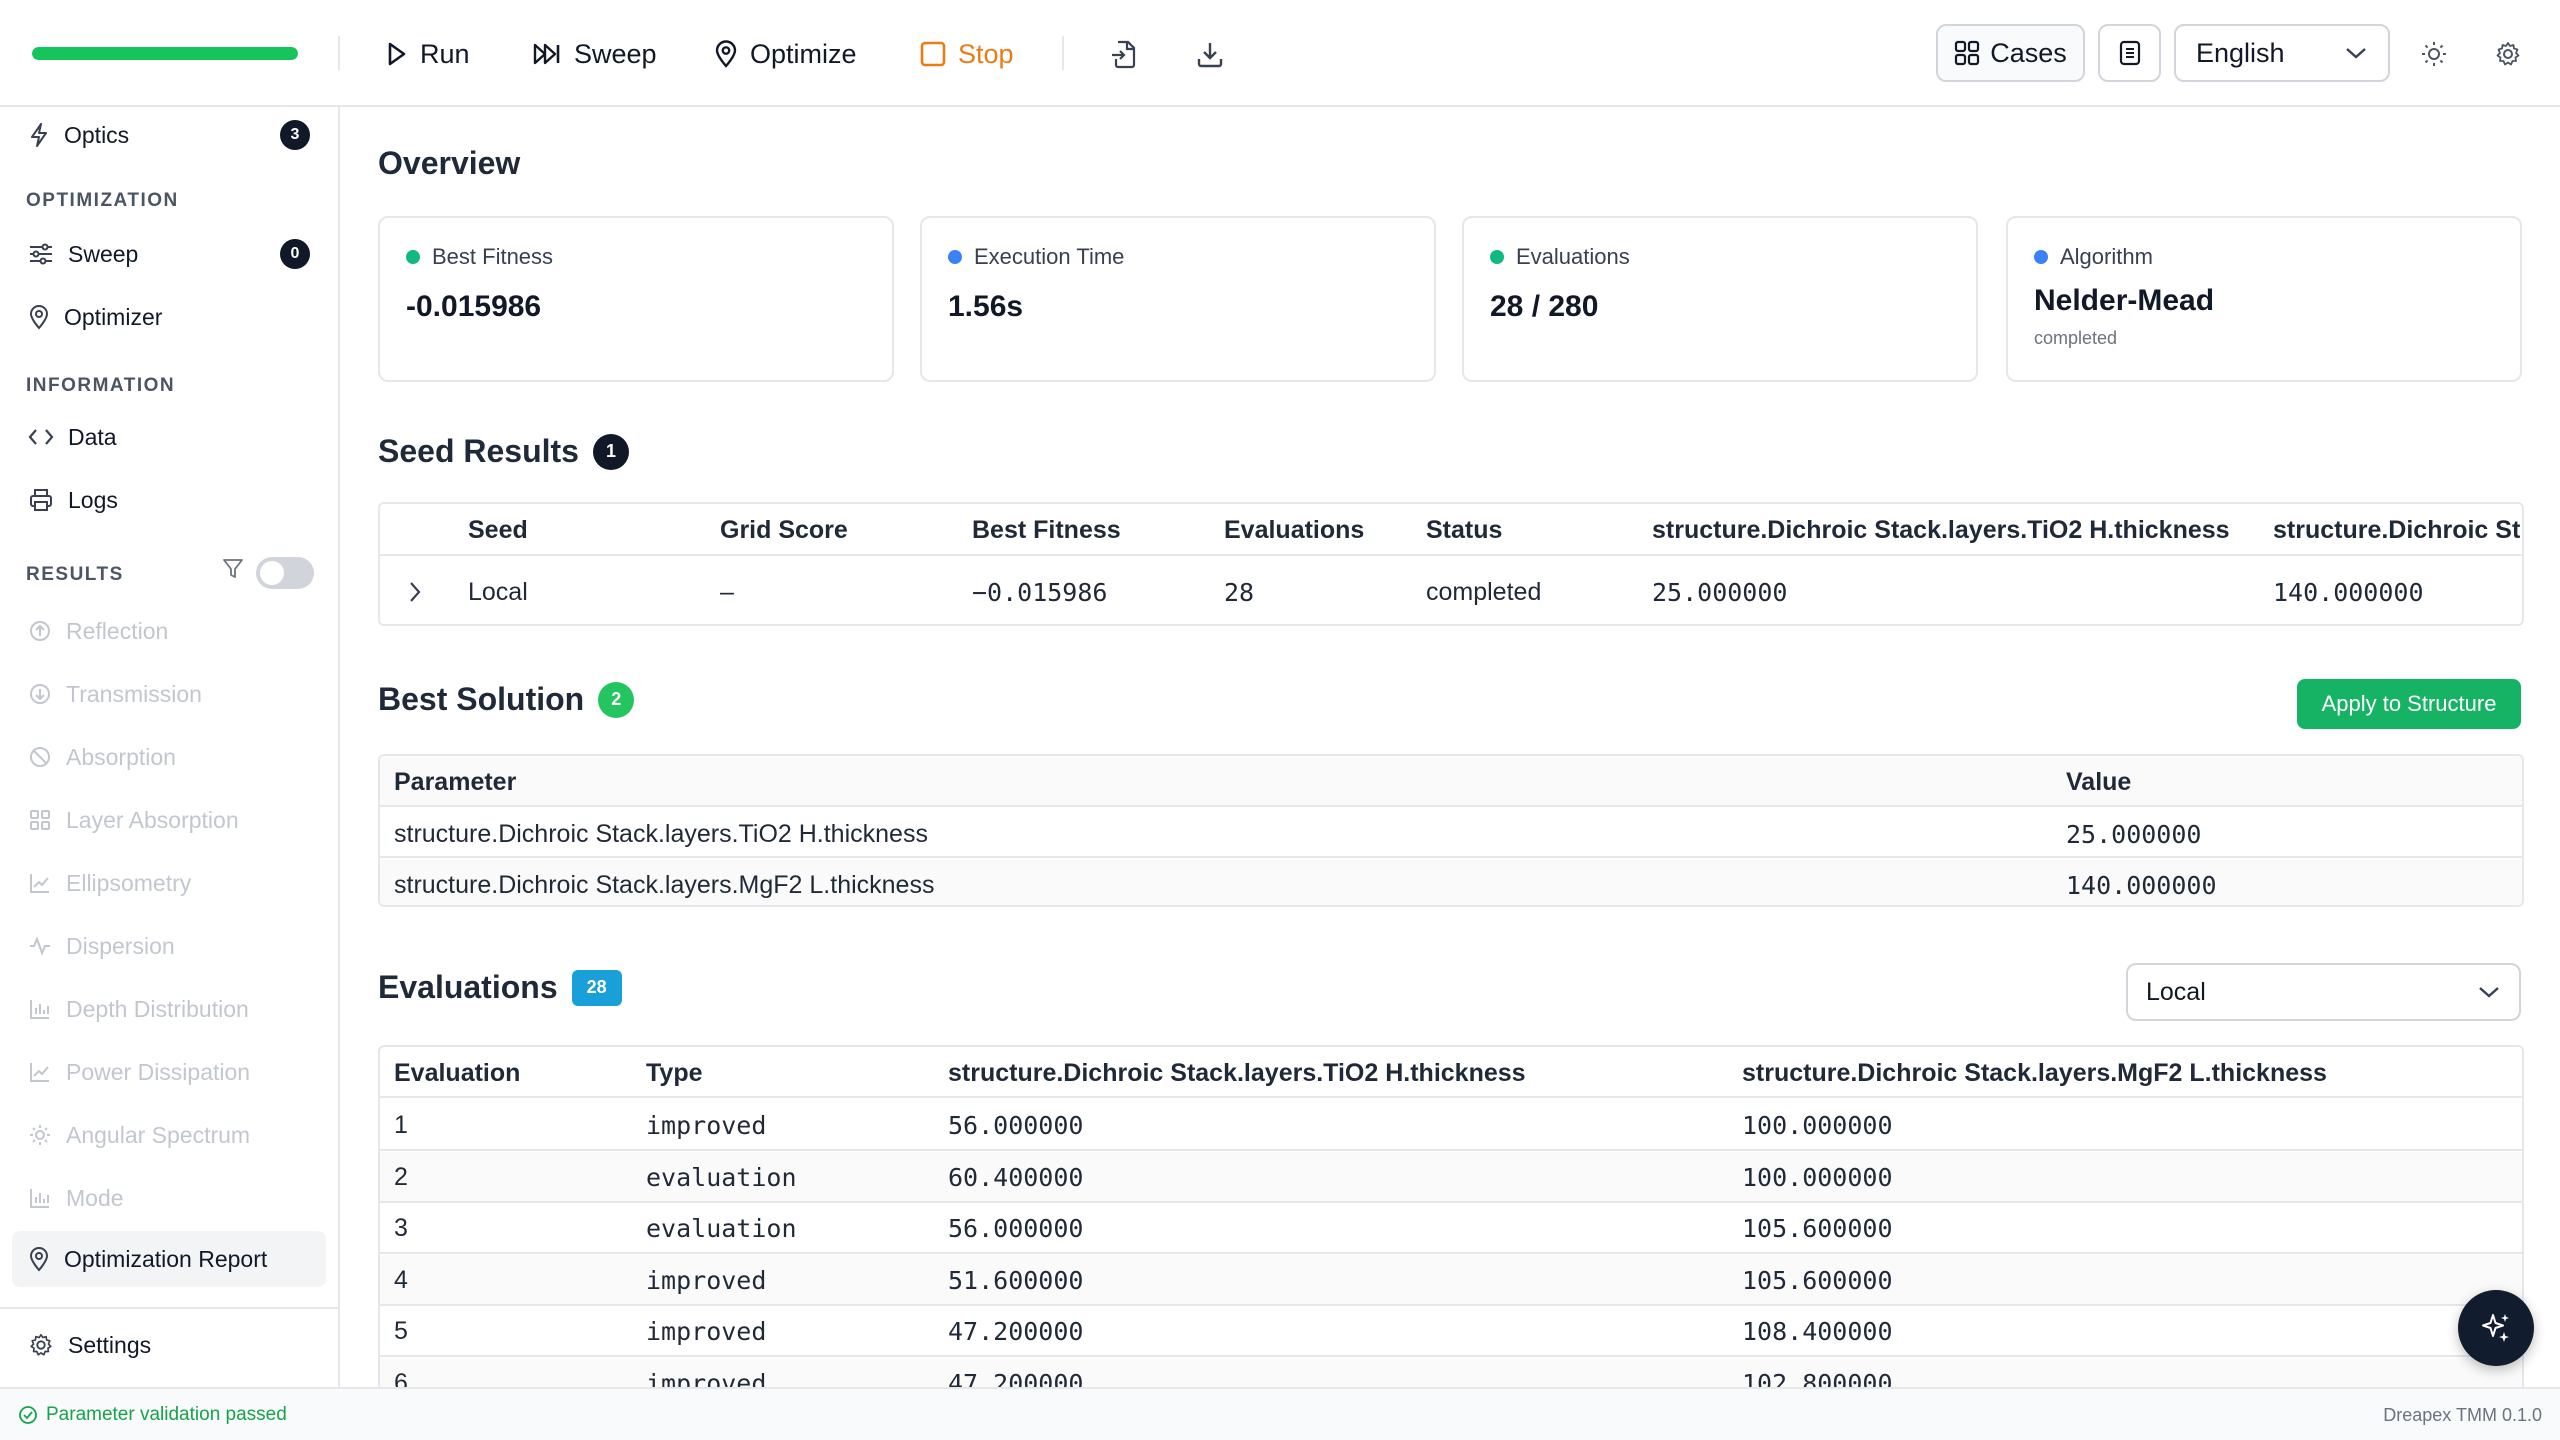 The width and height of the screenshot is (2560, 1440). I want to click on sidebar-item-data: Data, so click(169, 437).